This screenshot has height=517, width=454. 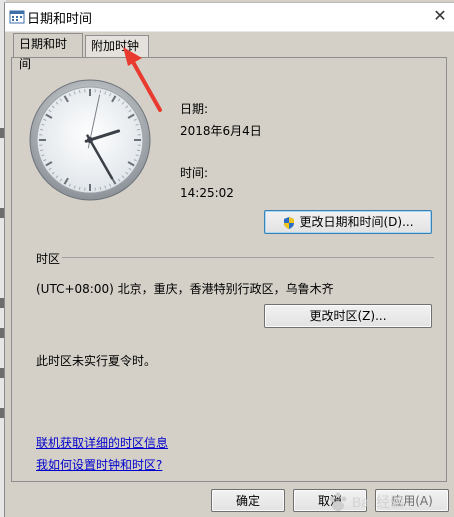 What do you see at coordinates (117, 46) in the screenshot?
I see `tab-additional-clocks: 附加时钟` at bounding box center [117, 46].